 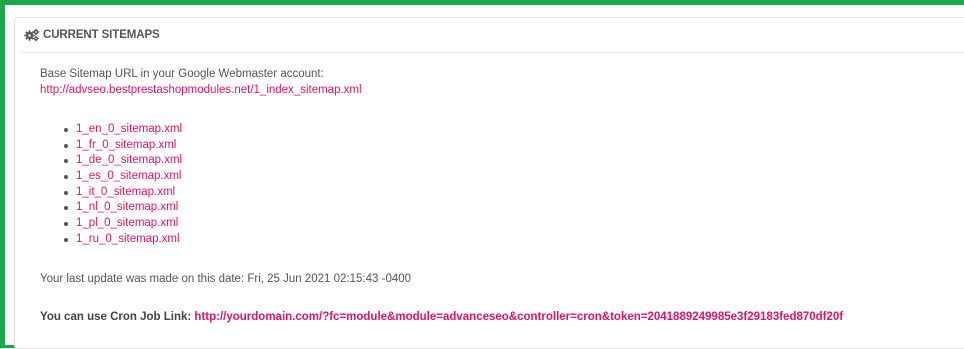 I want to click on sitemap-link-en: 1_en_0_sitemap.xml, so click(x=129, y=129).